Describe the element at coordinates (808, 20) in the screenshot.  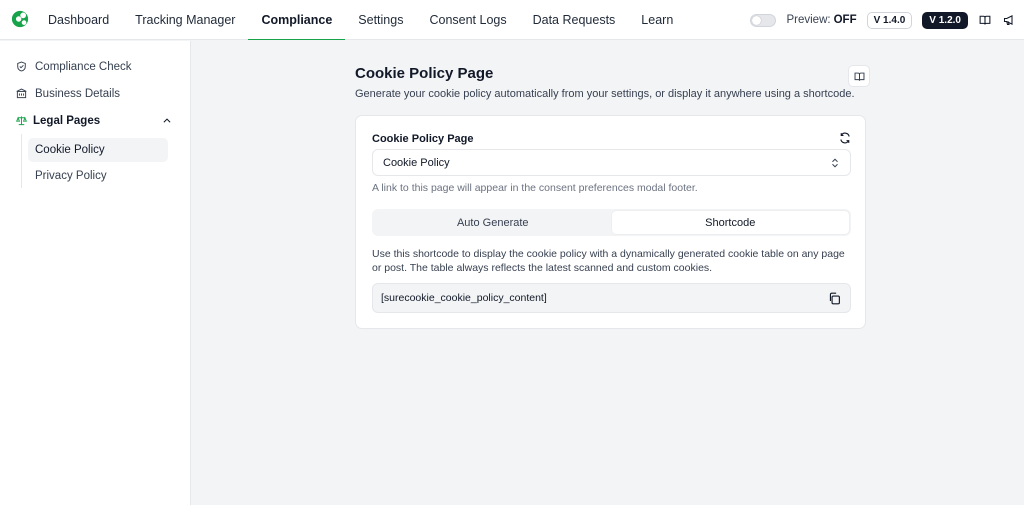
I see `preview-label: Preview:` at that location.